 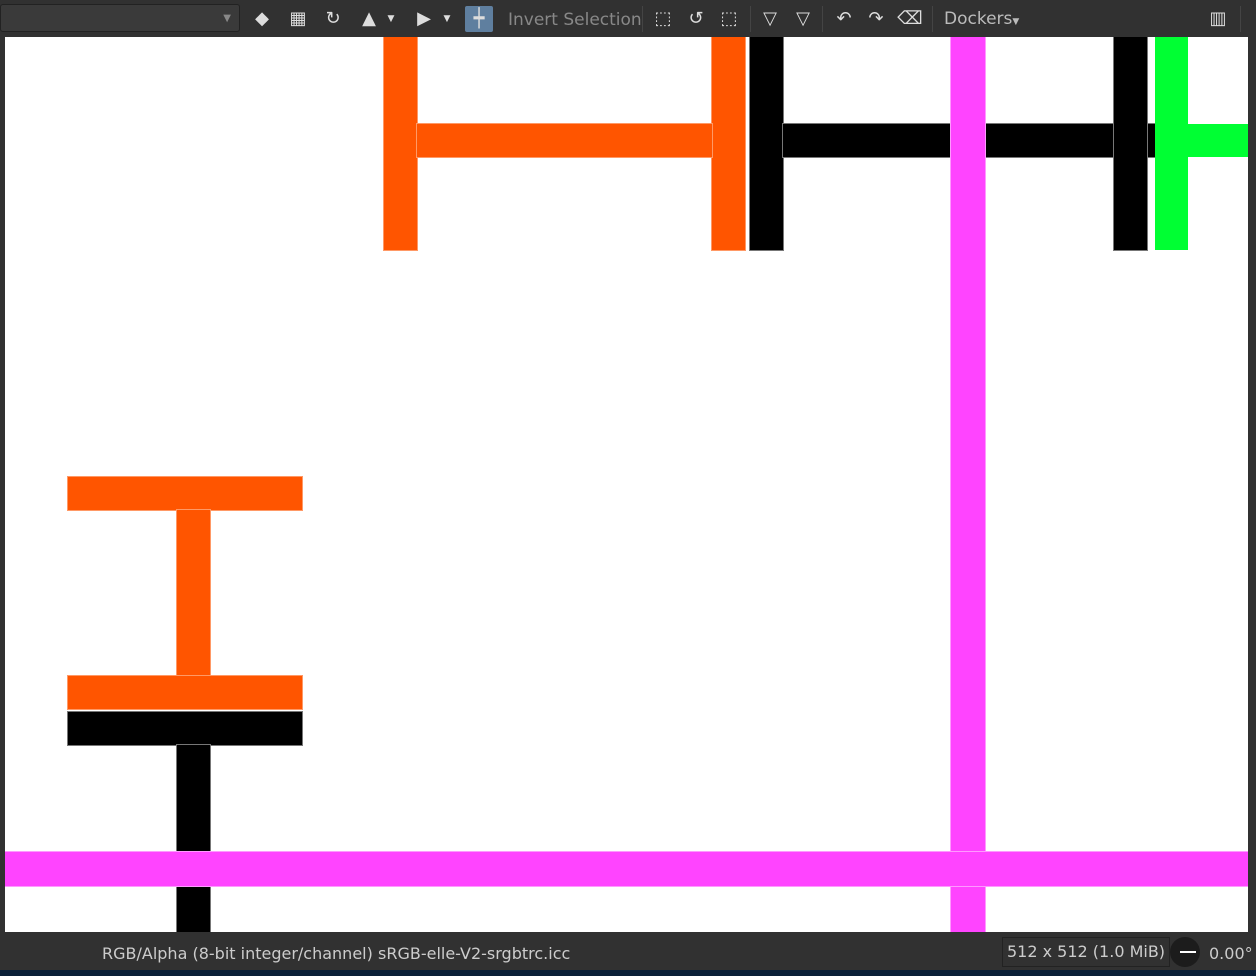 What do you see at coordinates (696, 19) in the screenshot?
I see `deselect-icon: ↺` at bounding box center [696, 19].